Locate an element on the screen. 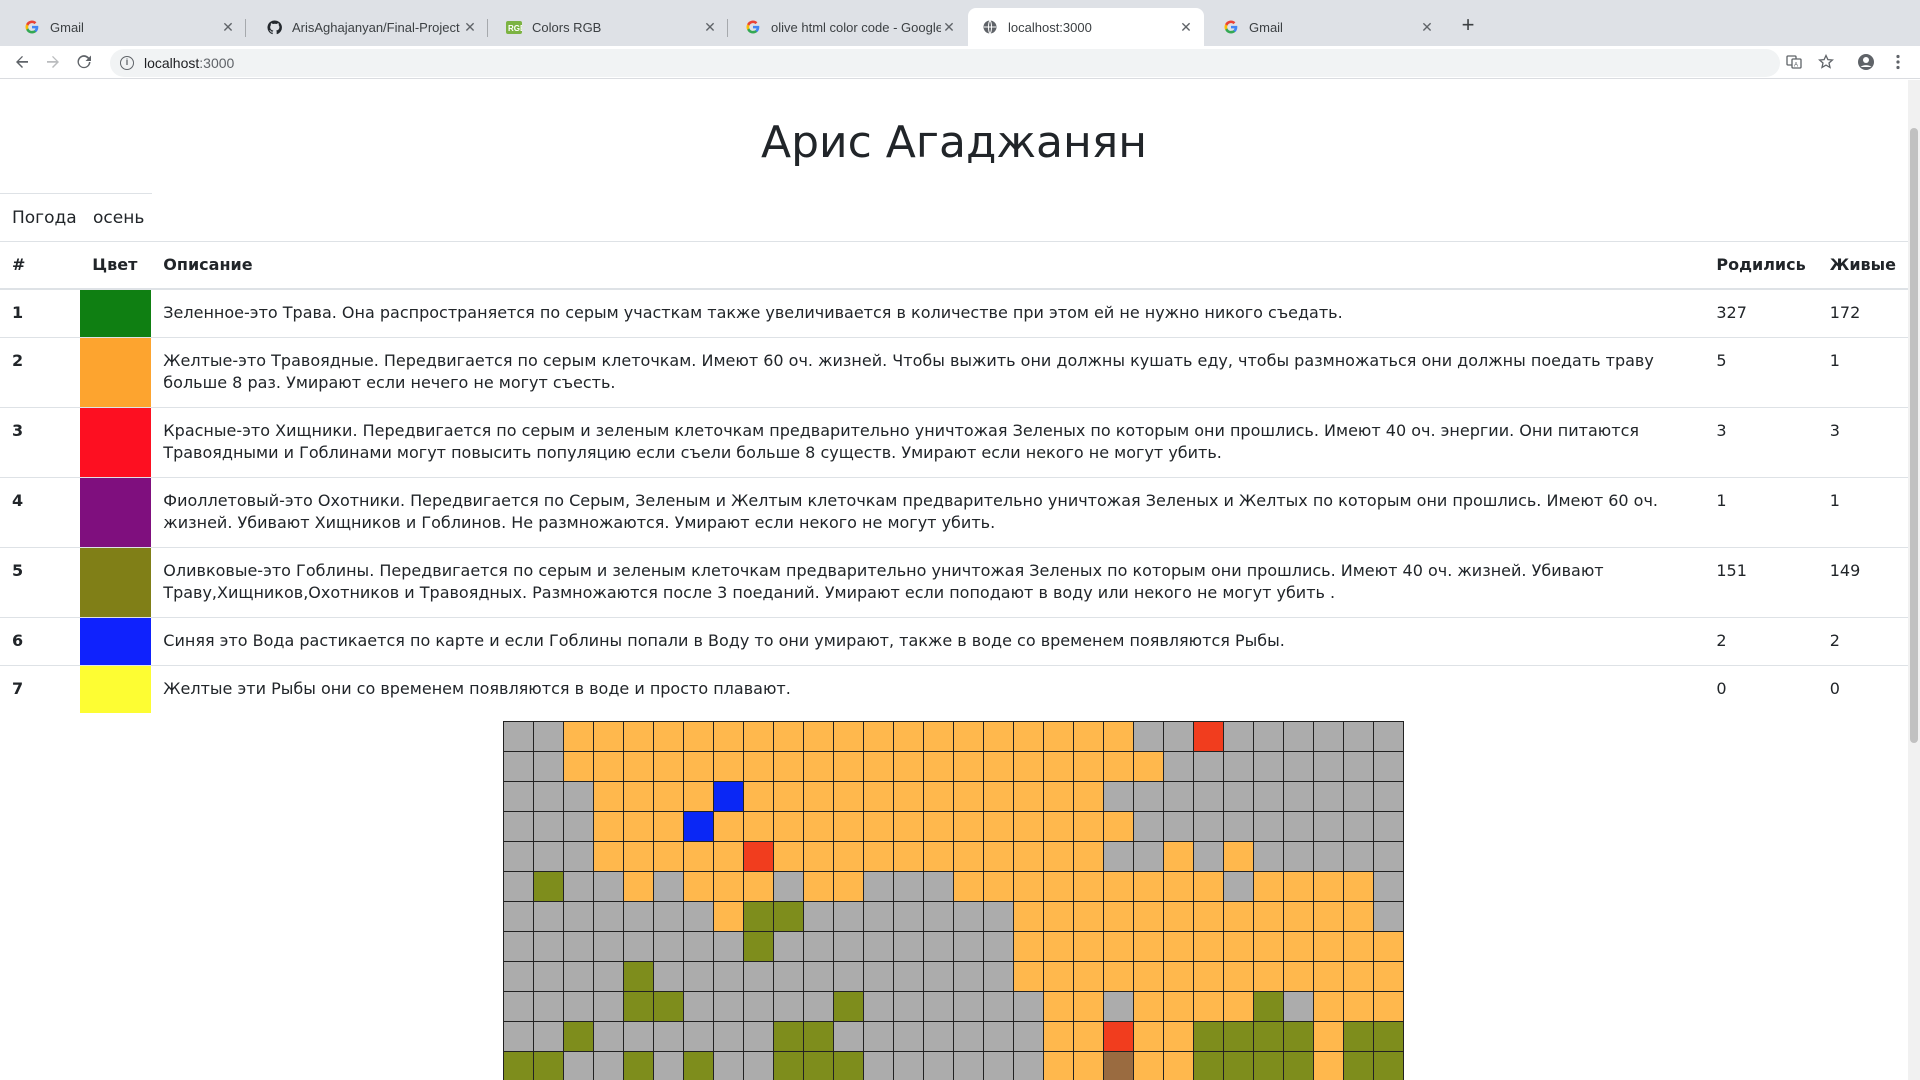 The width and height of the screenshot is (1920, 1080). new-tab-button: + is located at coordinates (1468, 26).